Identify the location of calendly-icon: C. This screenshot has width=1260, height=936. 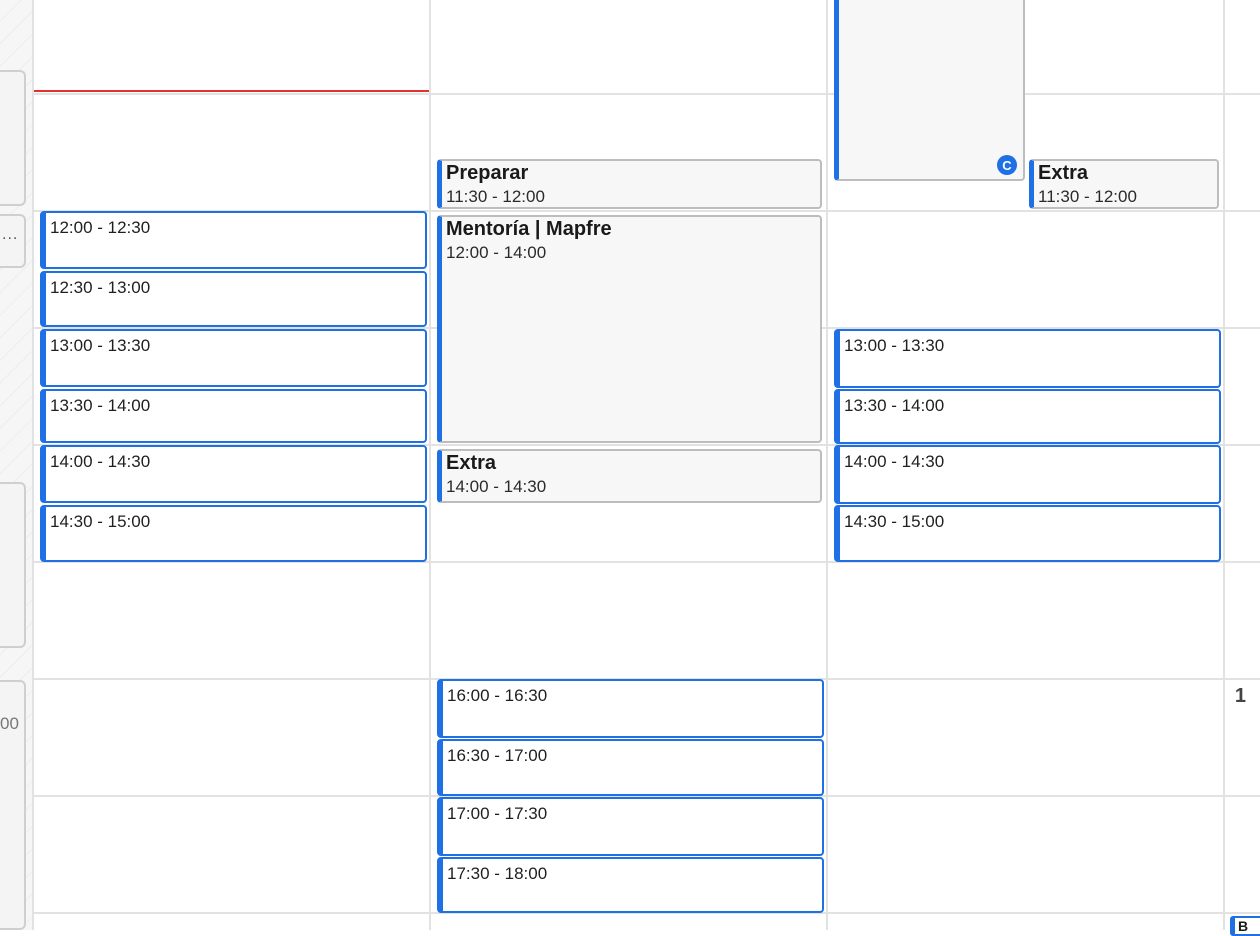
(1007, 165).